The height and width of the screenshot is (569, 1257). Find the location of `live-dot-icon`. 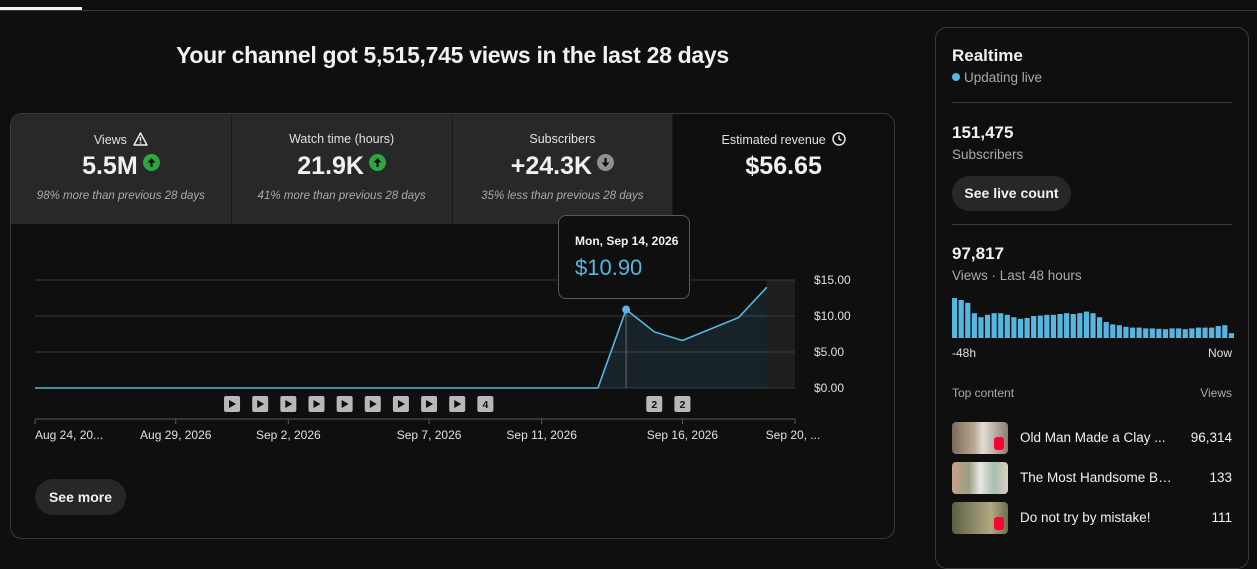

live-dot-icon is located at coordinates (956, 77).